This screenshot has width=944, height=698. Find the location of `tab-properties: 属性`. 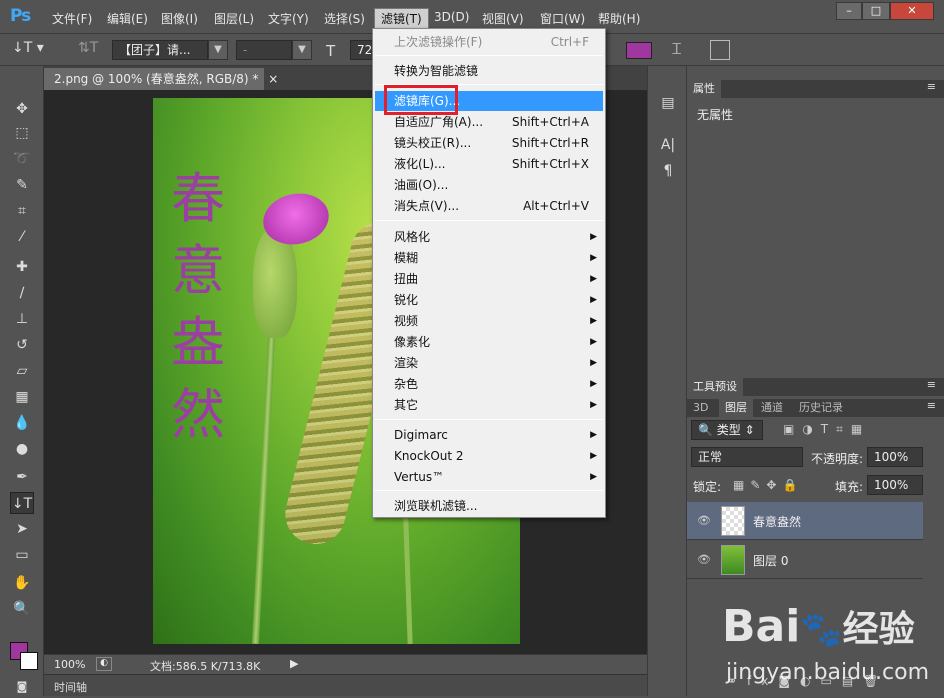

tab-properties: 属性 is located at coordinates (704, 89).